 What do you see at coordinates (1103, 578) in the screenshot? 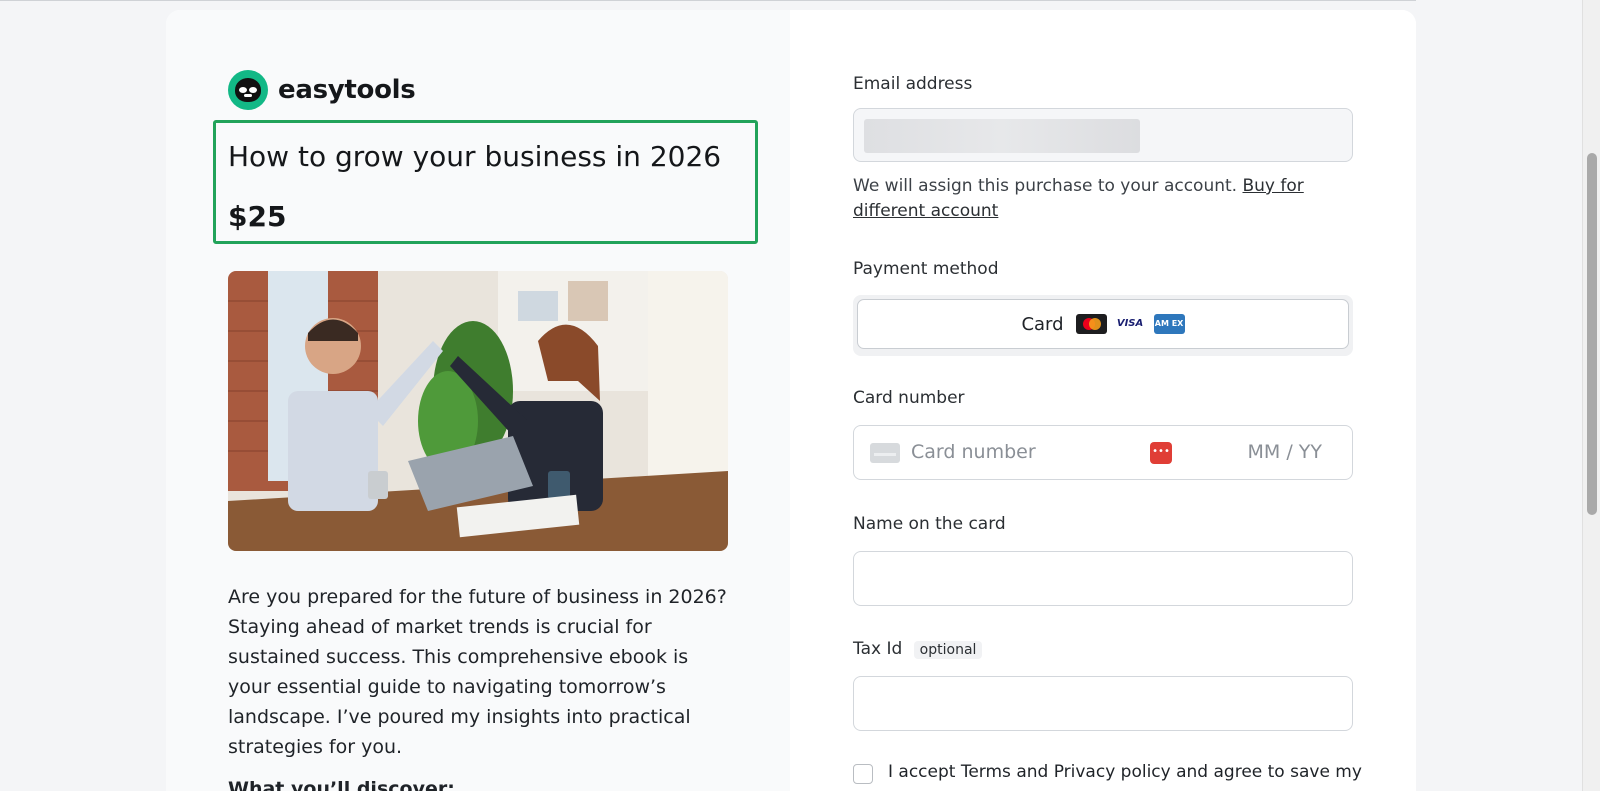
I see `name-on-card-field` at bounding box center [1103, 578].